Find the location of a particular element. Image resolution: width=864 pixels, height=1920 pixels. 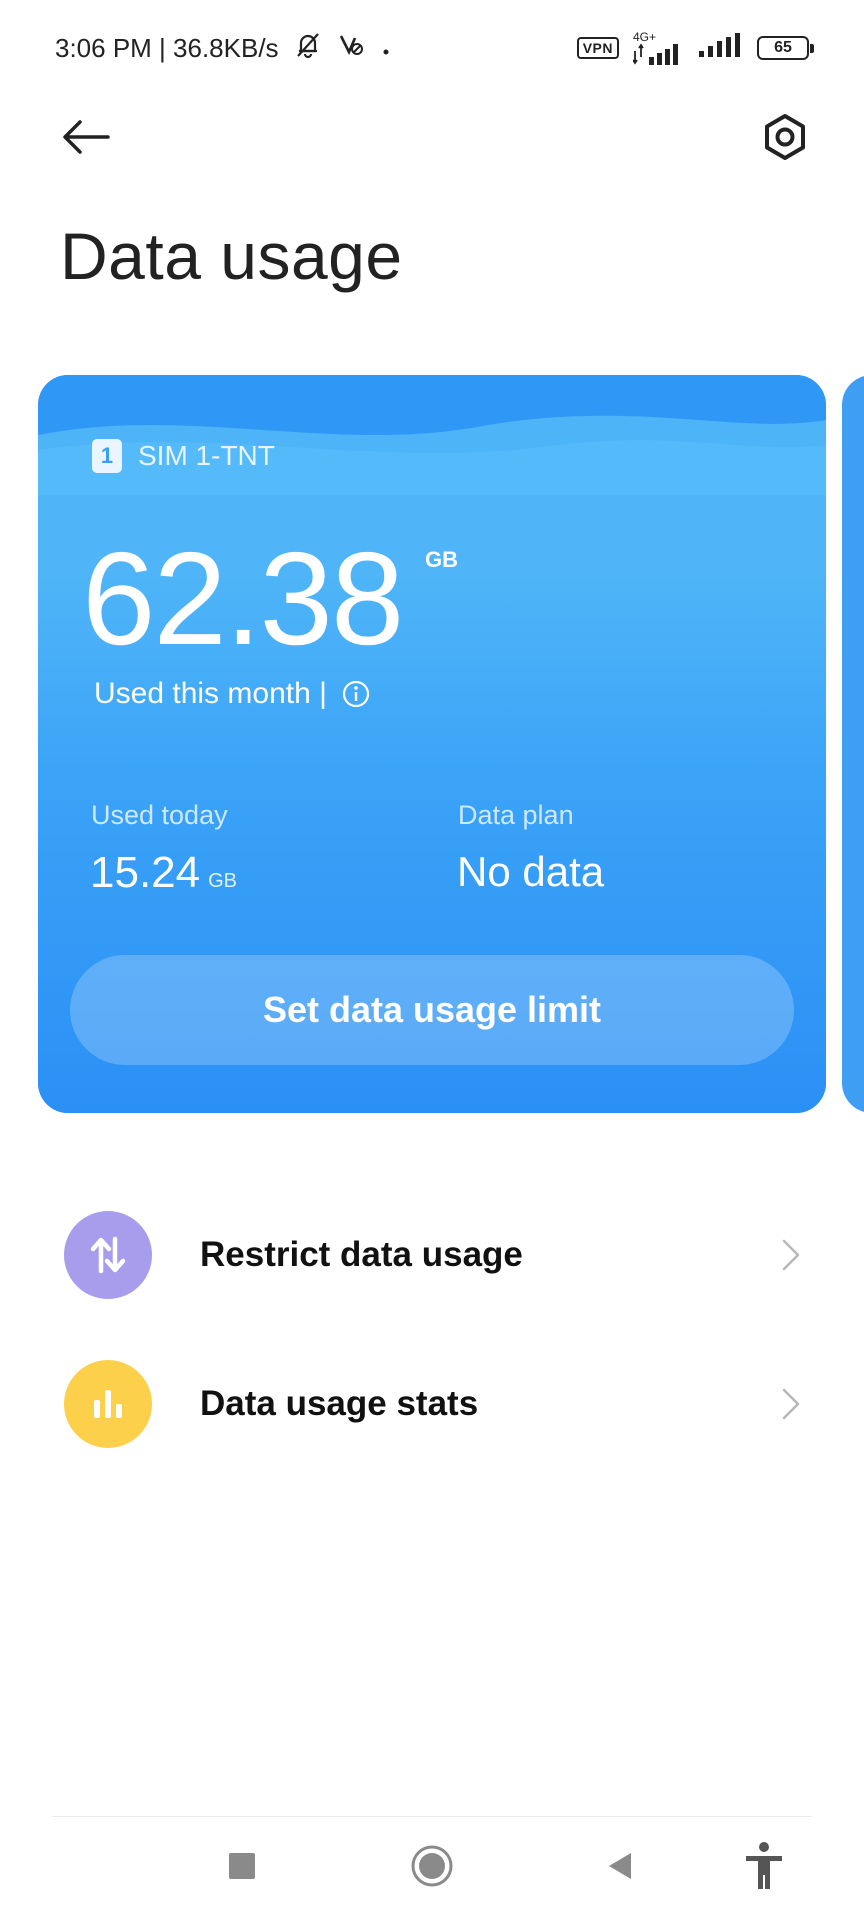

used-month-unit: GB is located at coordinates (441, 559).